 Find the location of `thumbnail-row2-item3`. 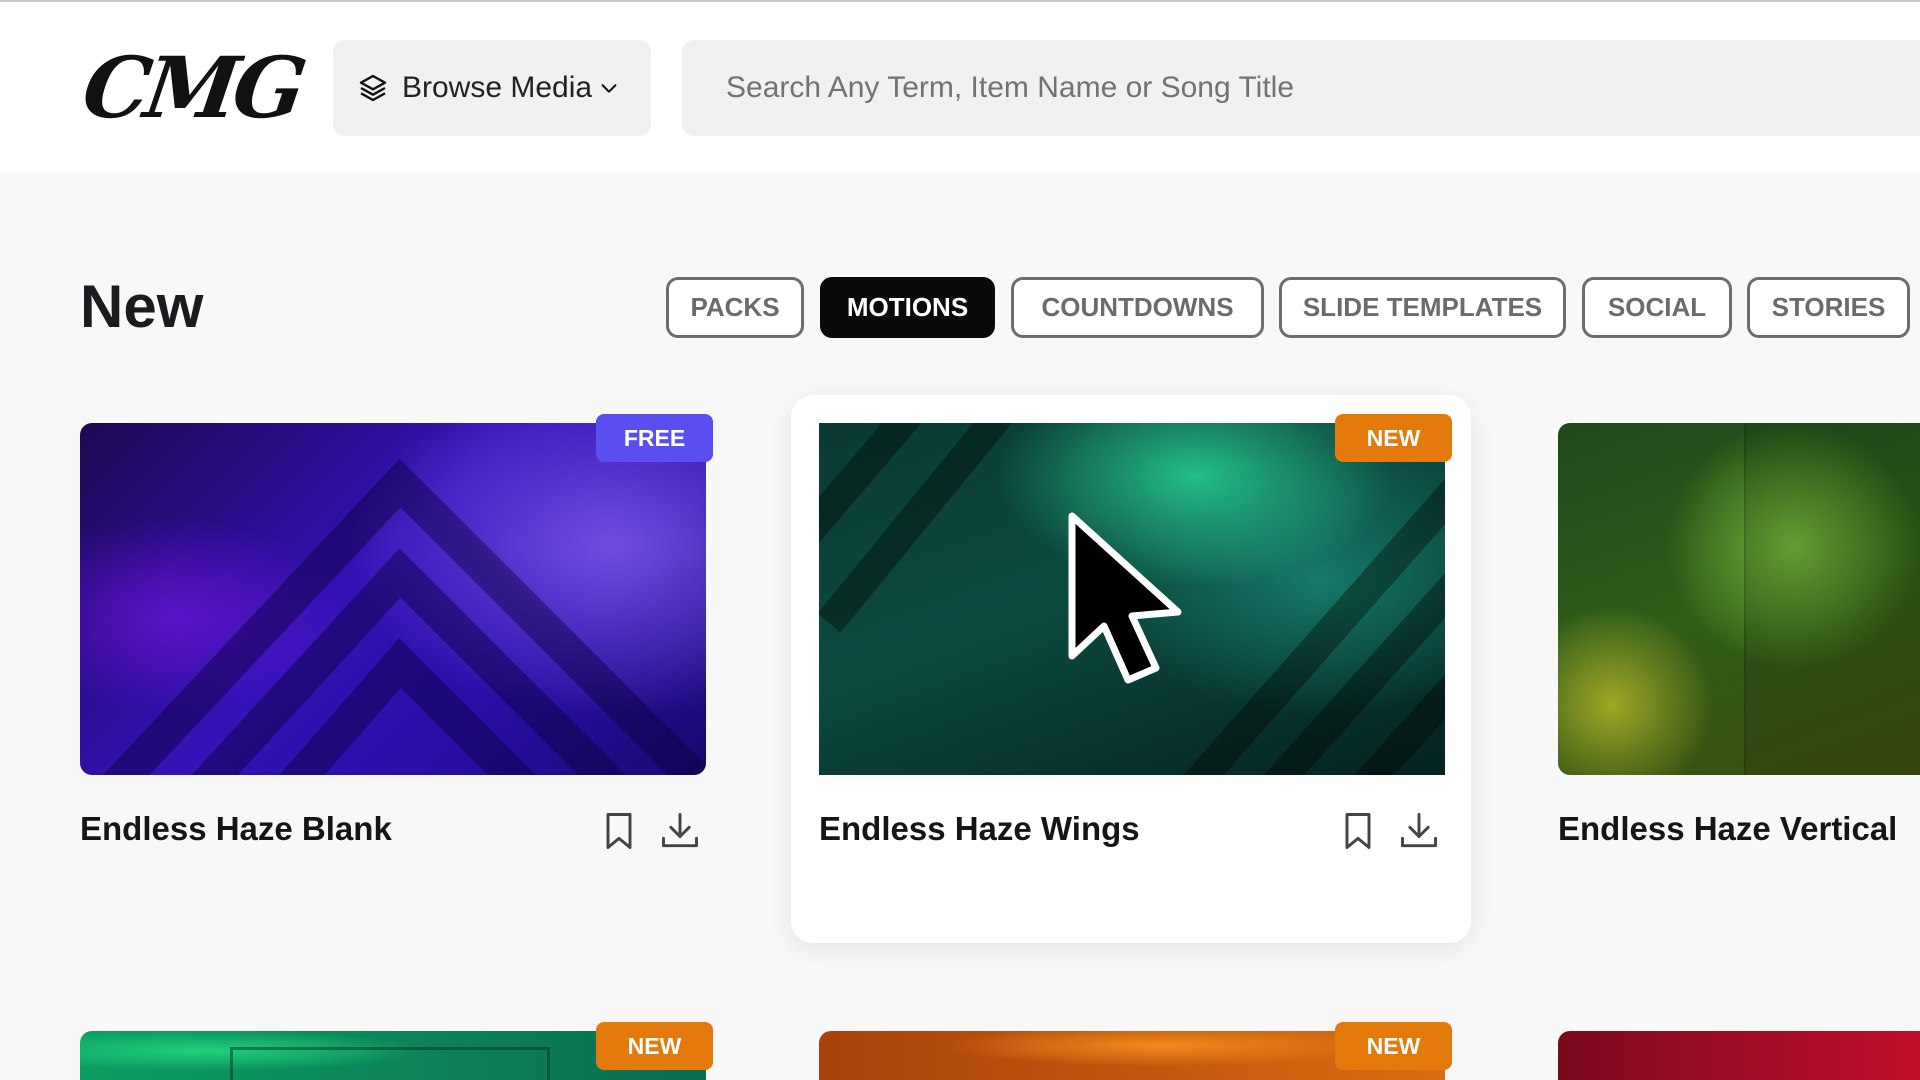

thumbnail-row2-item3 is located at coordinates (1739, 1055).